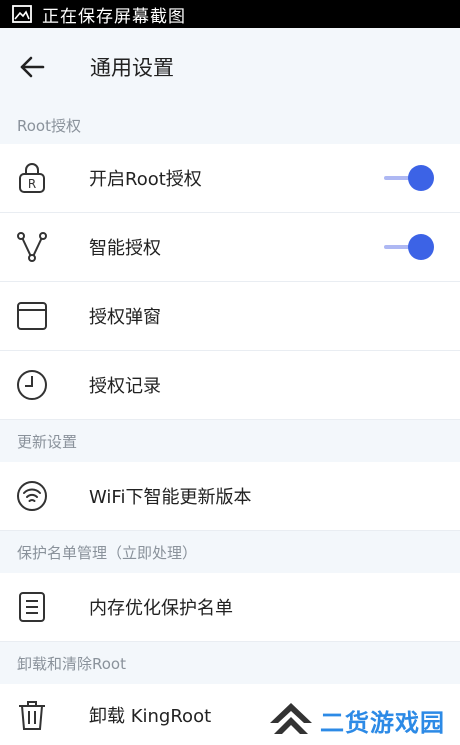 The image size is (460, 745). I want to click on watermark-text: 二货游戏园, so click(382, 722).